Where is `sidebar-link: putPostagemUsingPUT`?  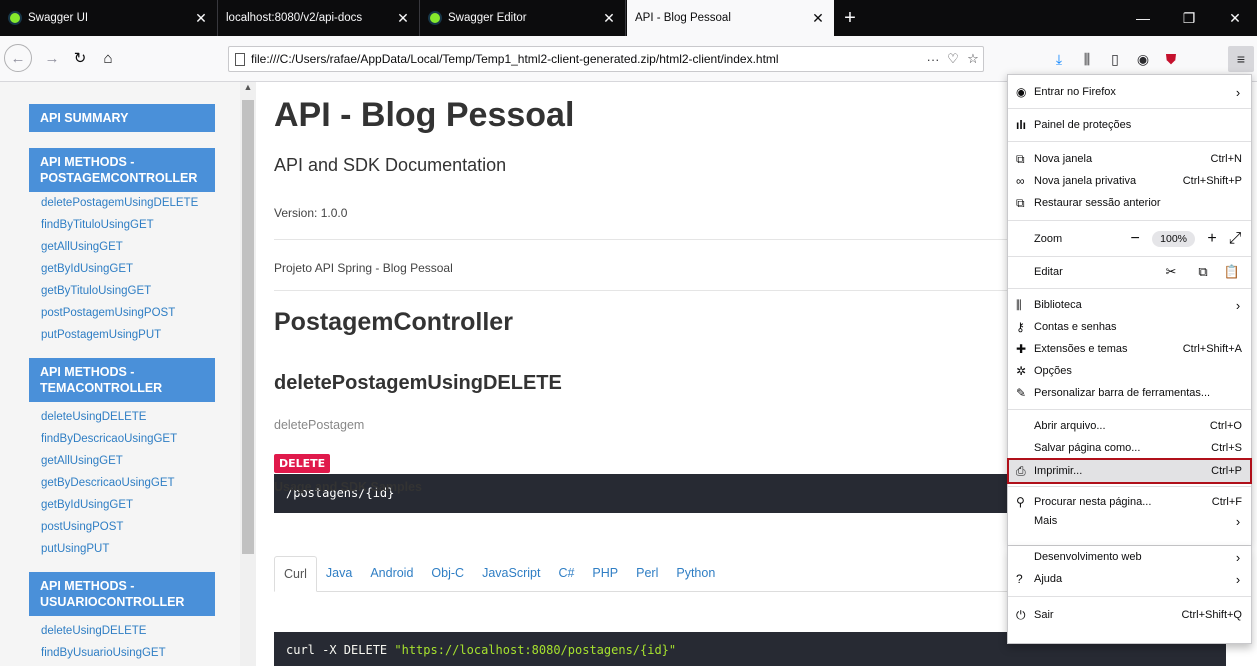
sidebar-link: putPostagemUsingPUT is located at coordinates (101, 335).